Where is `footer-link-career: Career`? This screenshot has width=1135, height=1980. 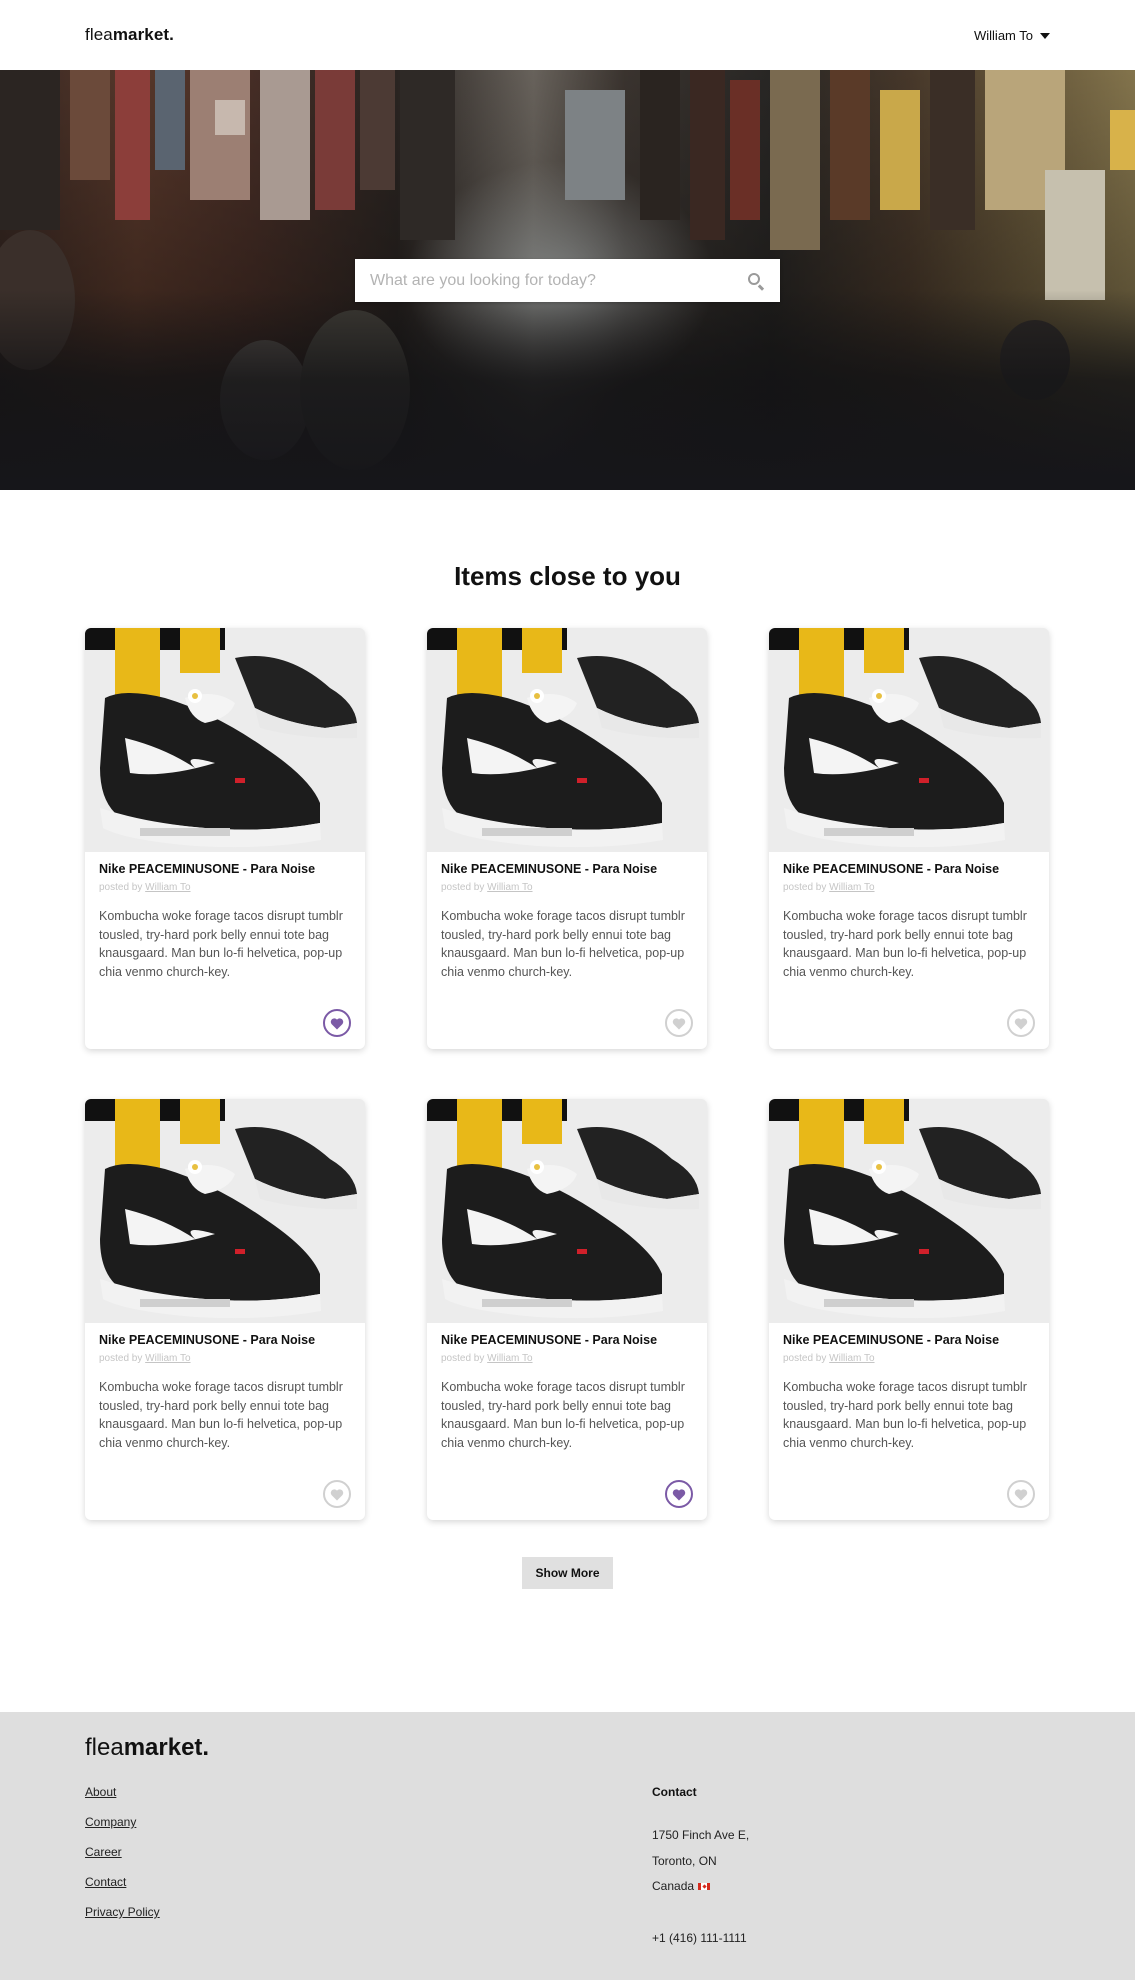 footer-link-career: Career is located at coordinates (368, 1860).